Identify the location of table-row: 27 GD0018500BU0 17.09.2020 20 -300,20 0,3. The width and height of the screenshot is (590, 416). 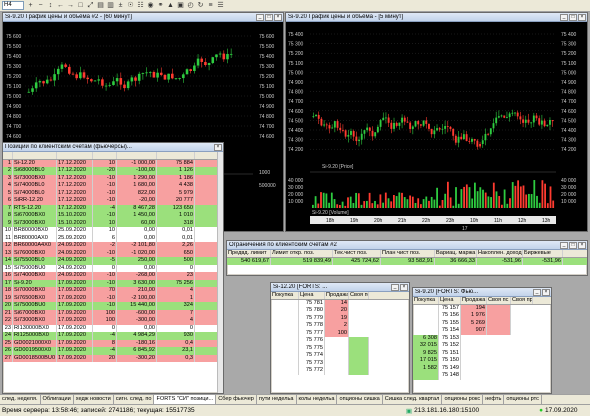
(113, 358).